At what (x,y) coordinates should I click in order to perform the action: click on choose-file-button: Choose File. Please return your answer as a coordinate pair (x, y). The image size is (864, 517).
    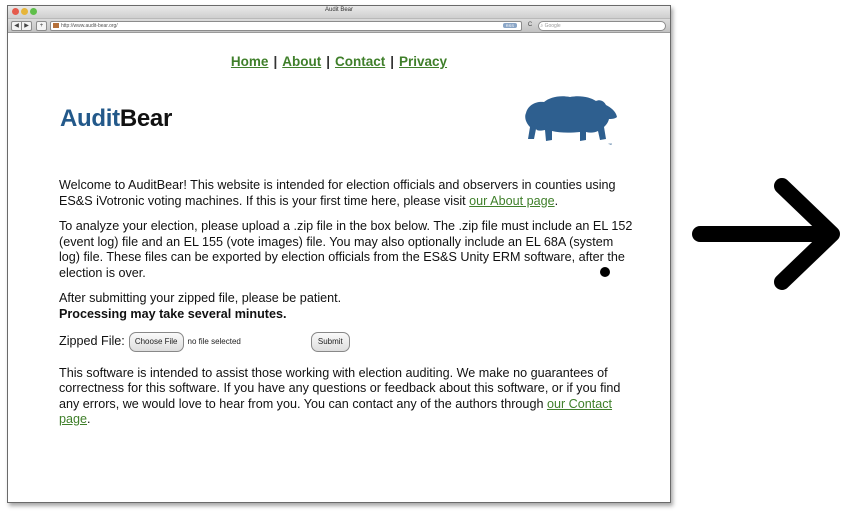
    Looking at the image, I should click on (156, 342).